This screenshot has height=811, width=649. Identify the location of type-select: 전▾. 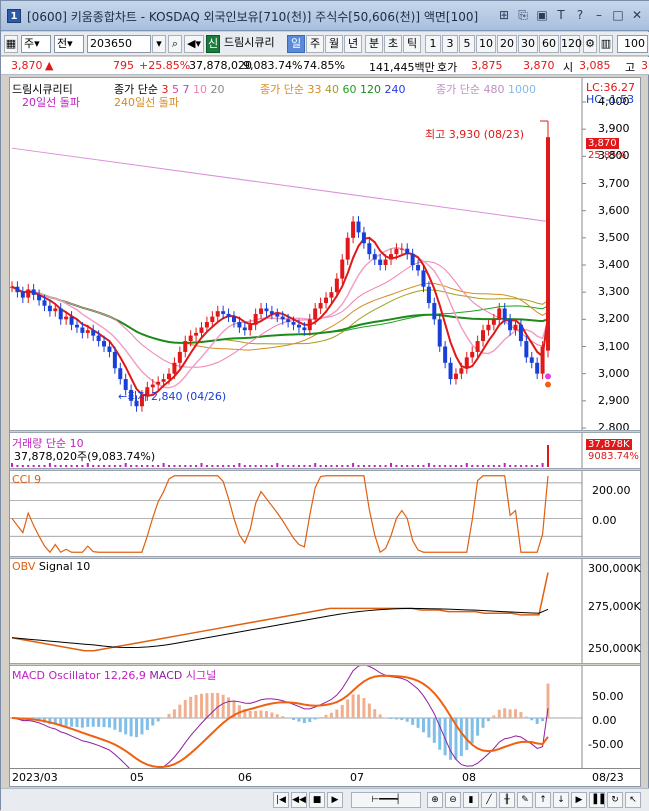
(69, 44).